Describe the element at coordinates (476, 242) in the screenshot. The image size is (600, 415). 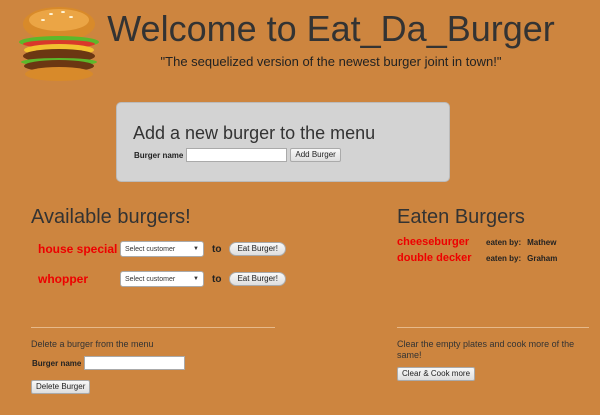
I see `eaten-burger-row: cheeseburger eaten by: Mathew` at that location.